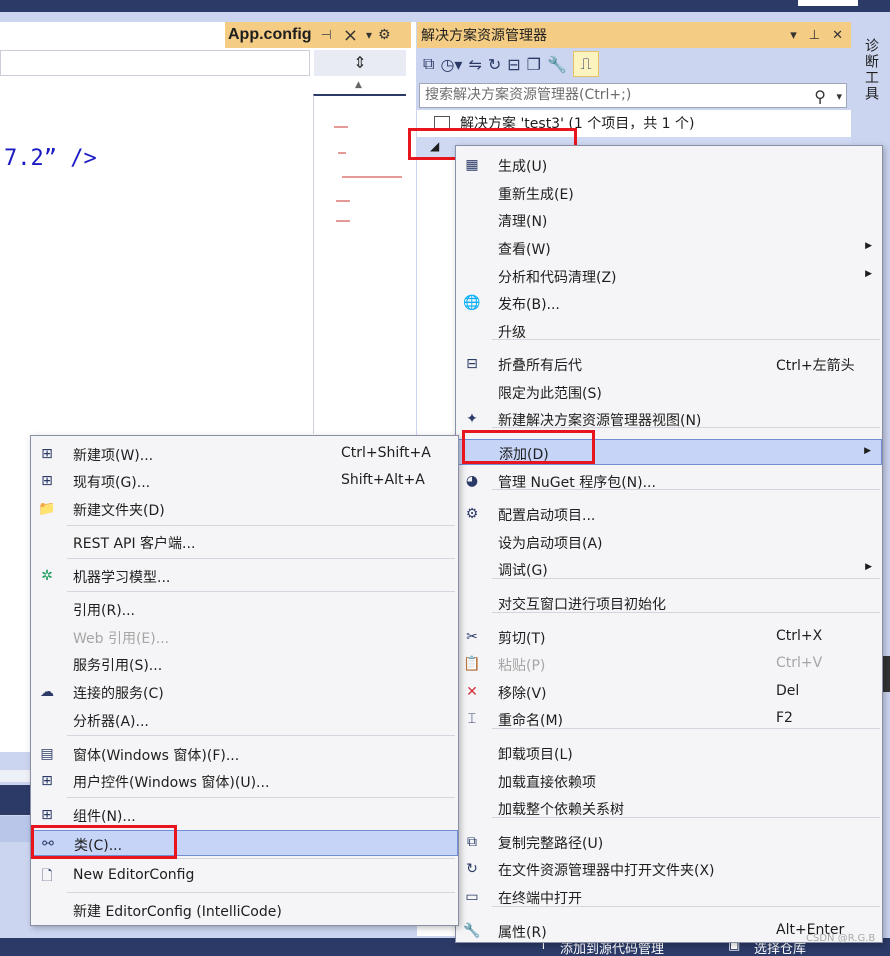  I want to click on context-menu-item: ▭ 在终端中打开, so click(669, 897).